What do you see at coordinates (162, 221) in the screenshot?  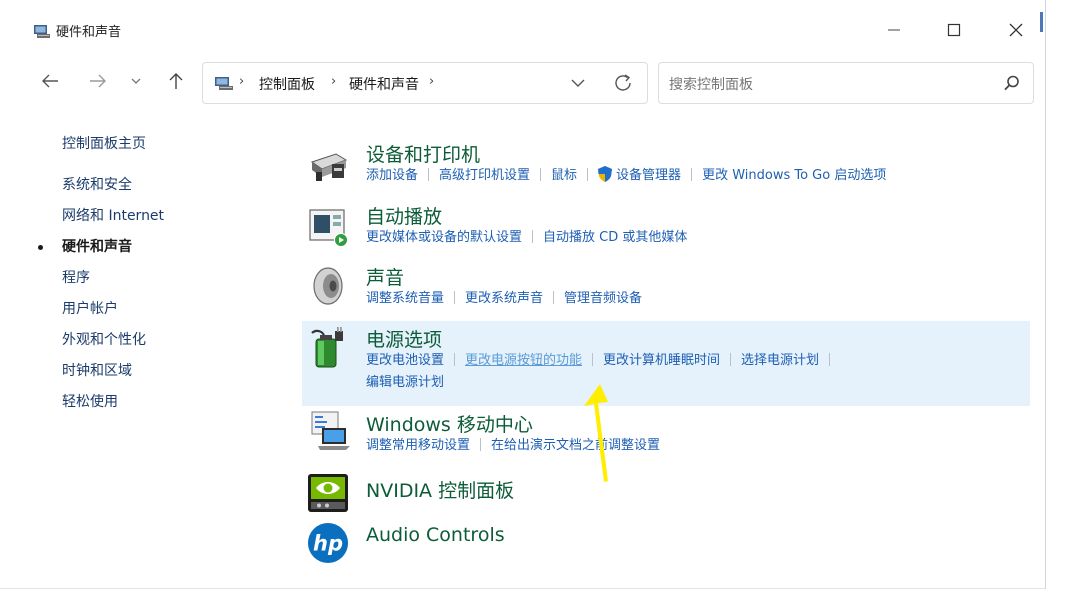 I see `sidebar-item-network: 网络和 Internet` at bounding box center [162, 221].